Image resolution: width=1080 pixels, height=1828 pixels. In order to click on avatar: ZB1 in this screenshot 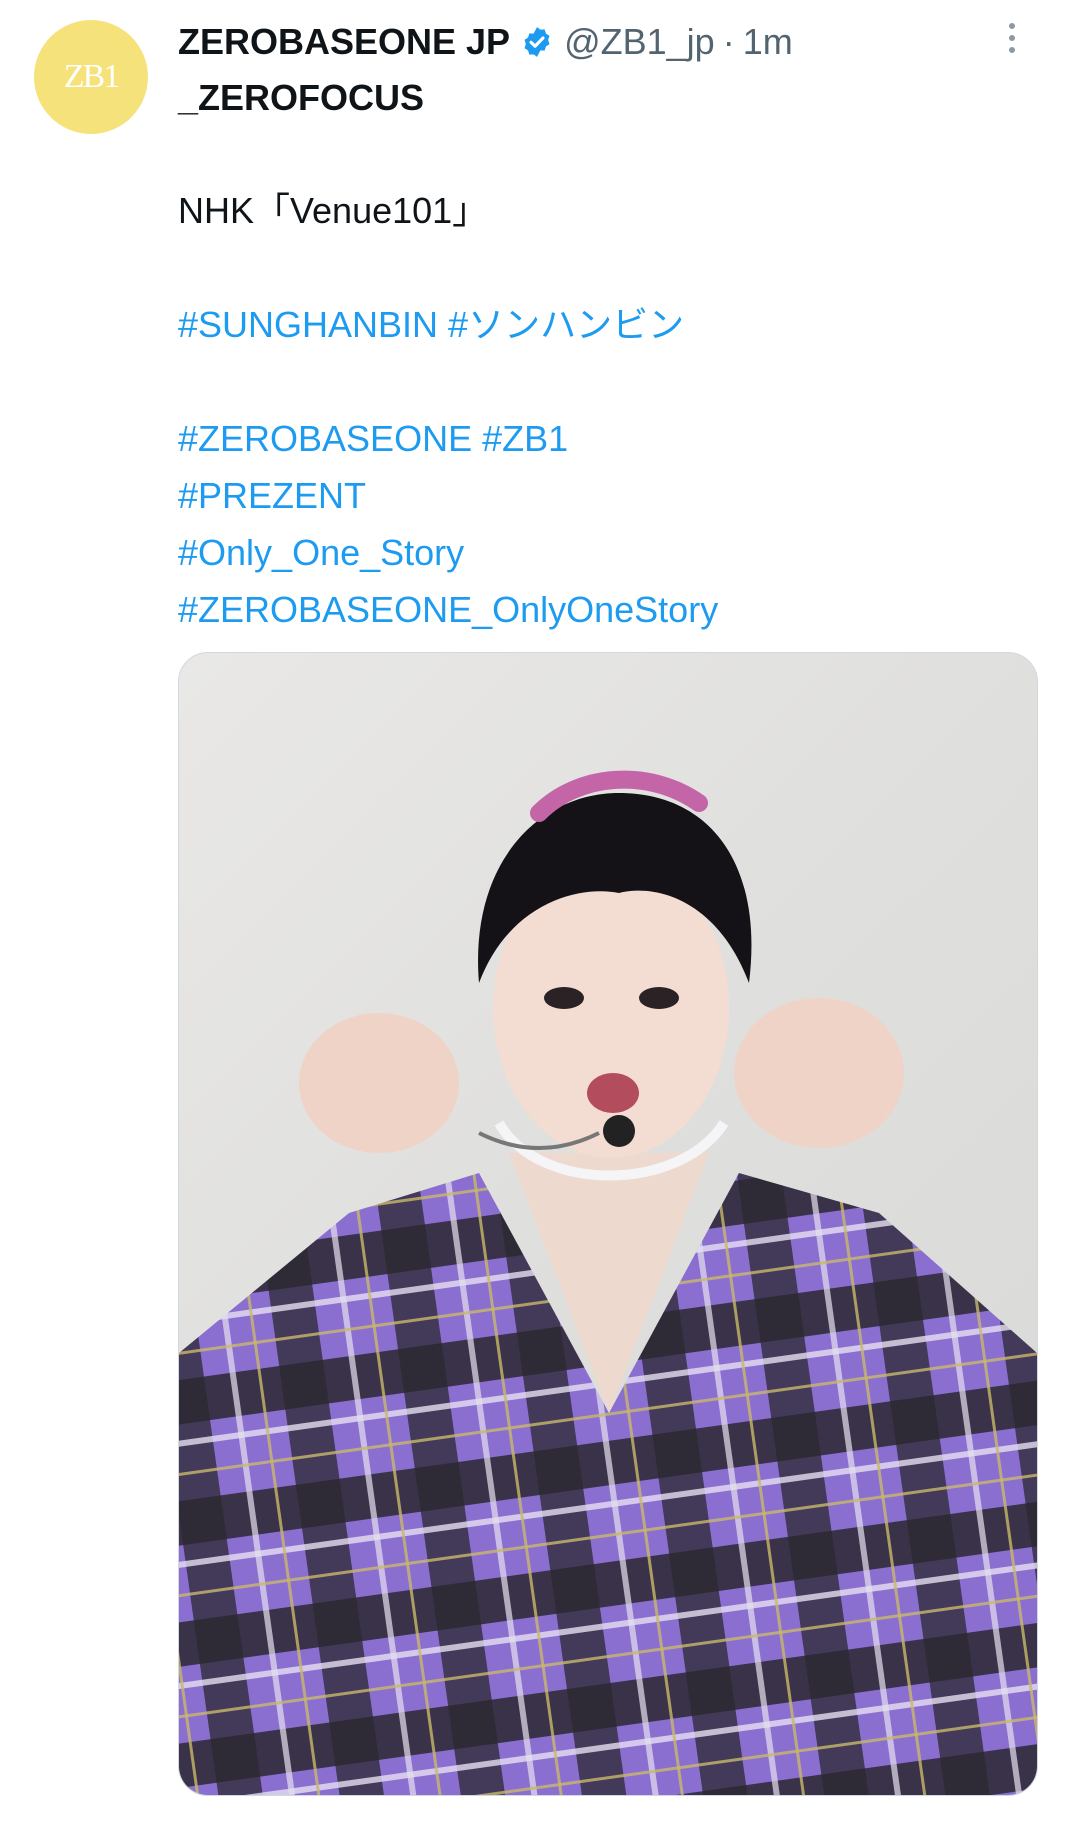, I will do `click(91, 77)`.